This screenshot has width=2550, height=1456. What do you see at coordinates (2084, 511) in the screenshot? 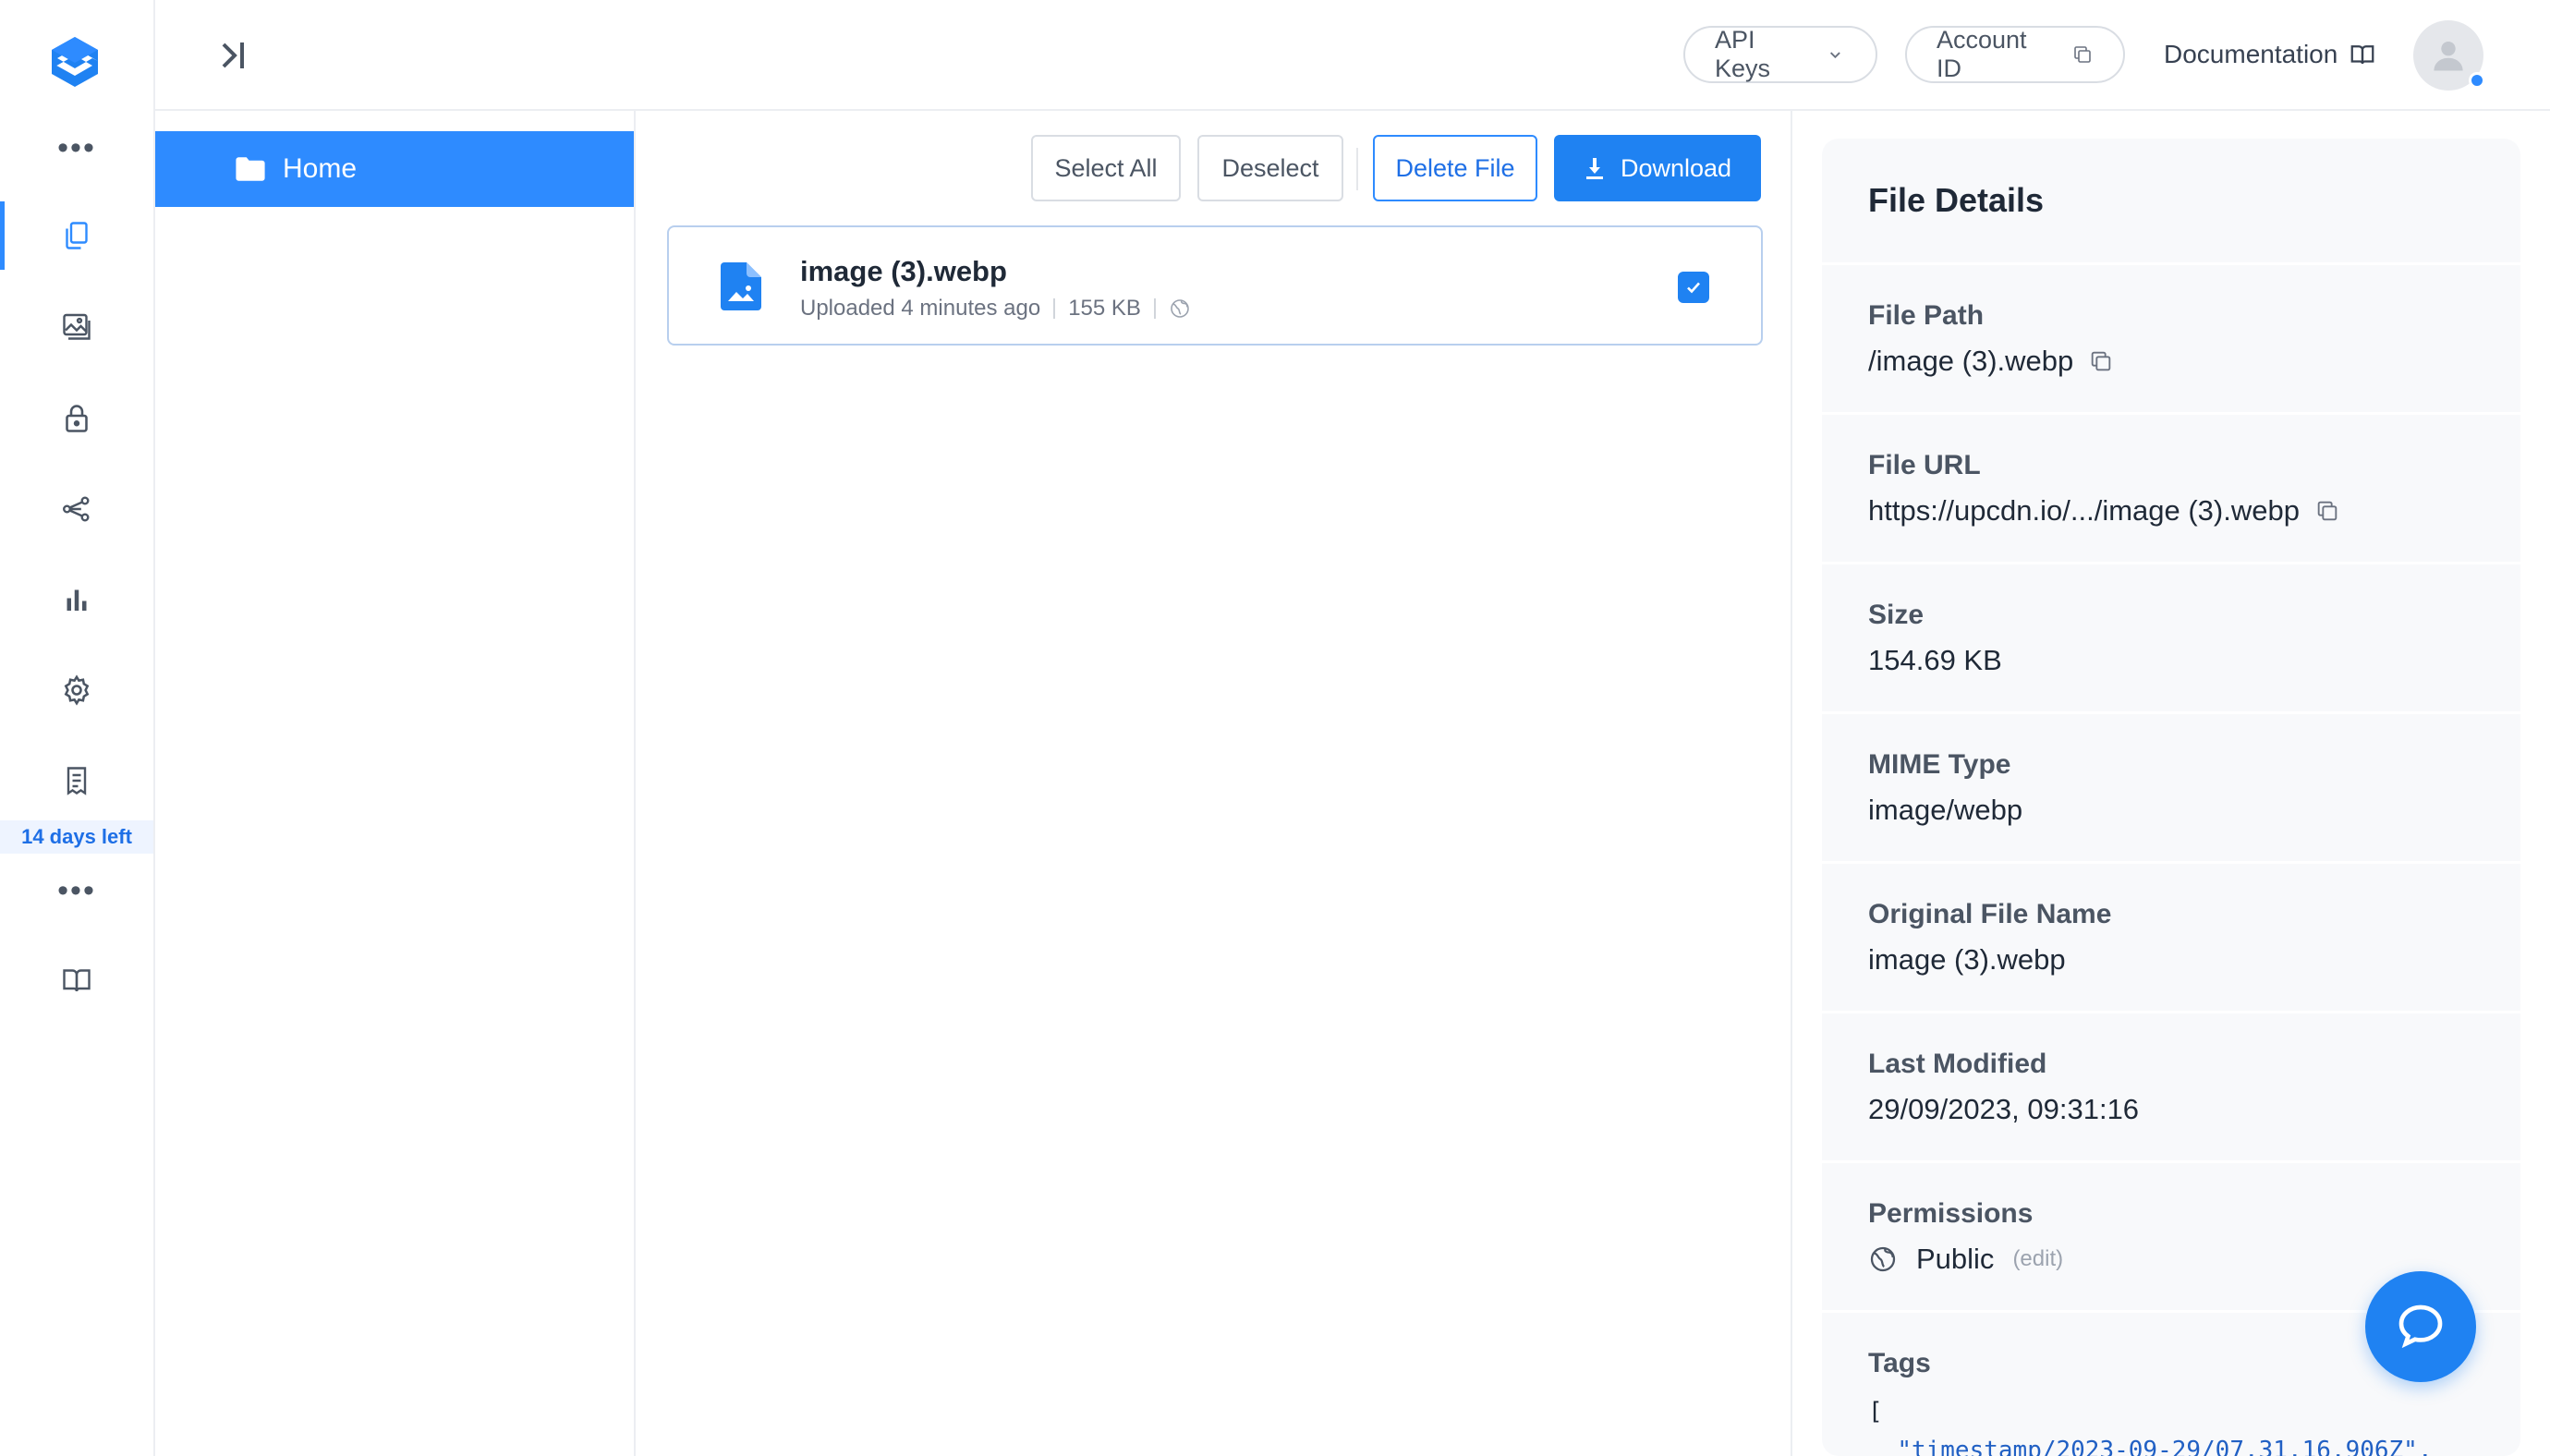
I see `file-url-value: https://upcdn.io/.../image (3).webp` at bounding box center [2084, 511].